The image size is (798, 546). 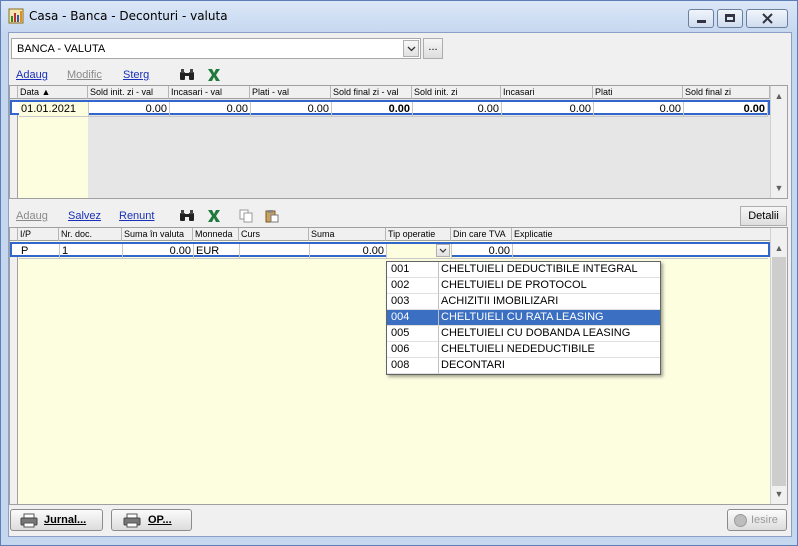 What do you see at coordinates (32, 75) in the screenshot?
I see `add-button: Adaug` at bounding box center [32, 75].